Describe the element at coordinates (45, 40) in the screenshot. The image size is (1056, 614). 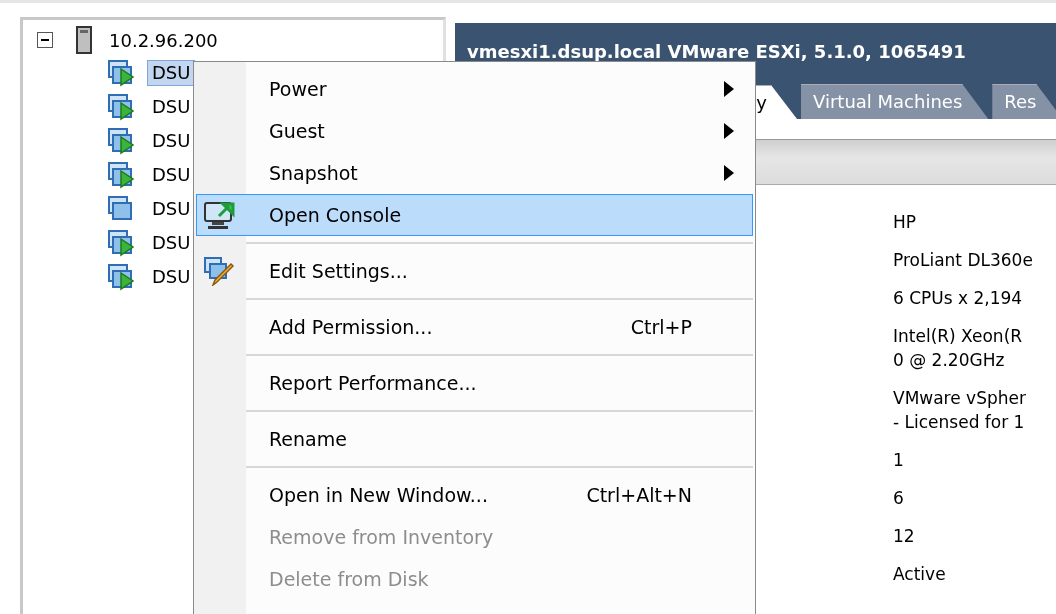
I see `collapse-icon` at that location.